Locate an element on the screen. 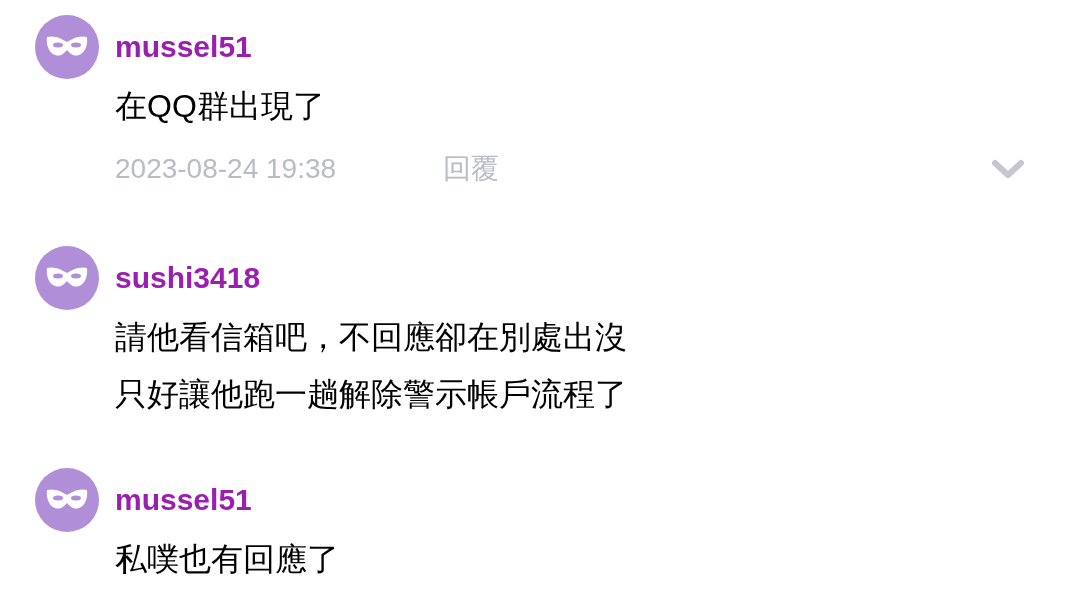  comment-text: 請他看信箱吧，不回應卻在別處出沒 is located at coordinates (371, 337).